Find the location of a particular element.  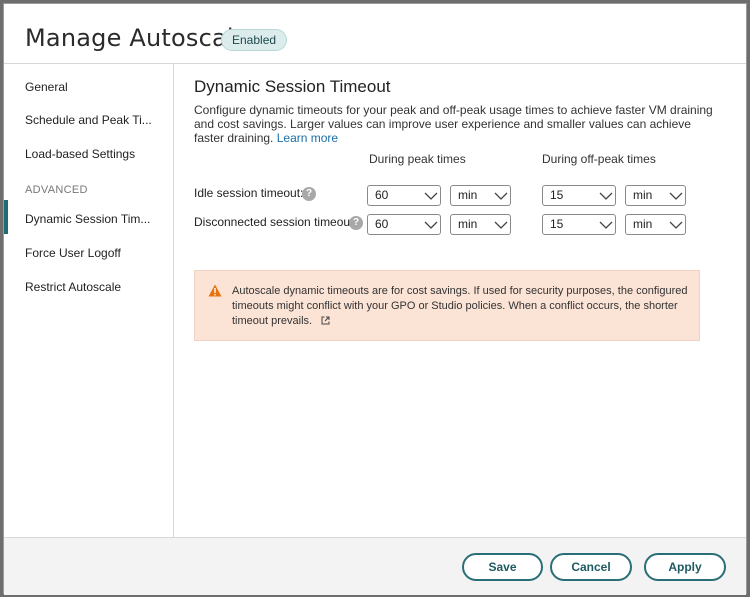

disconnected-offpeak-unit-select: min is located at coordinates (655, 224).